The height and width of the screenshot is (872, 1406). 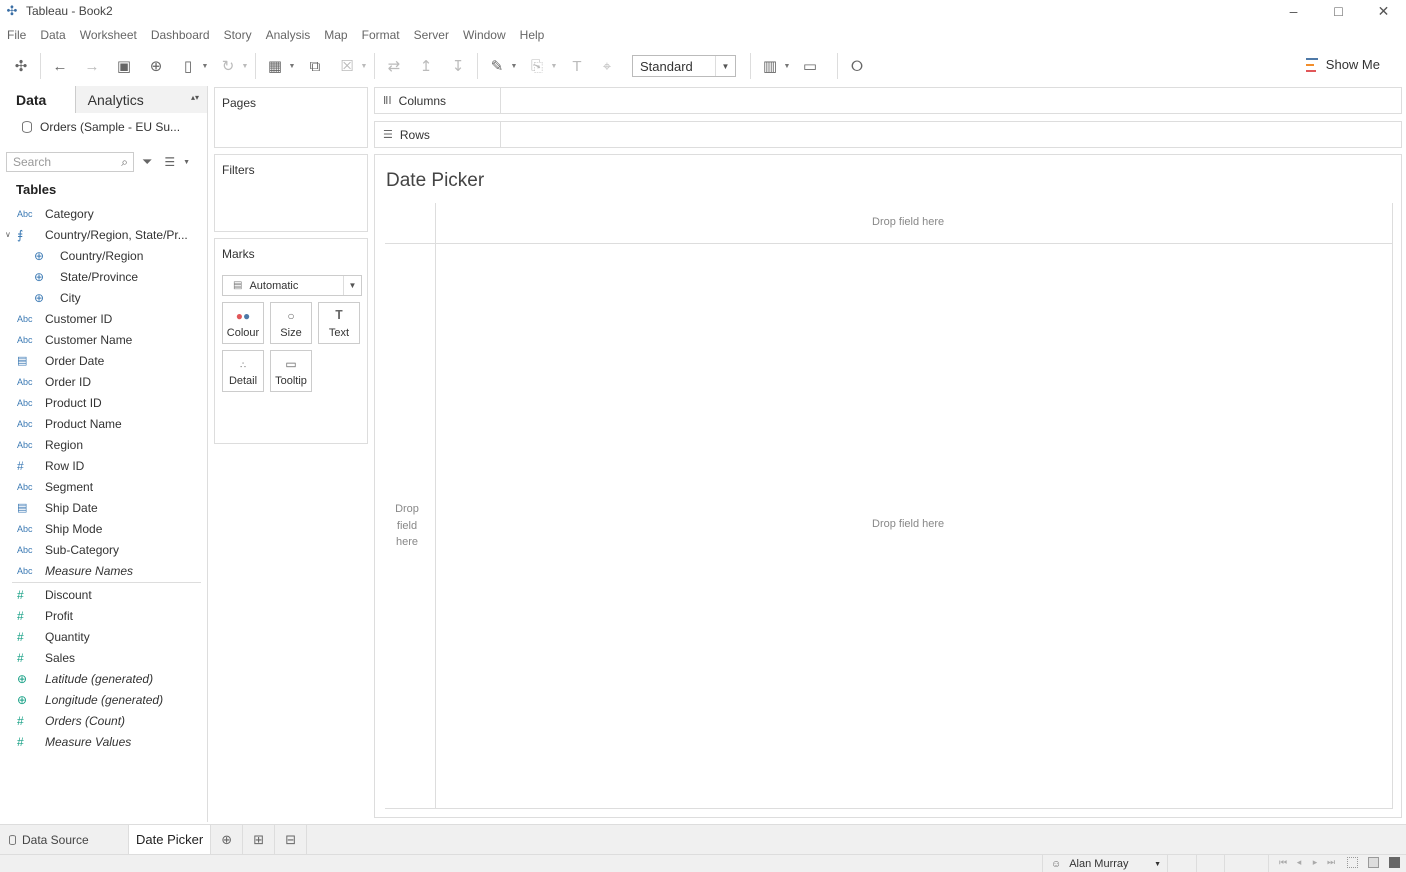 I want to click on field-item: Abc Measure Names, so click(x=103, y=570).